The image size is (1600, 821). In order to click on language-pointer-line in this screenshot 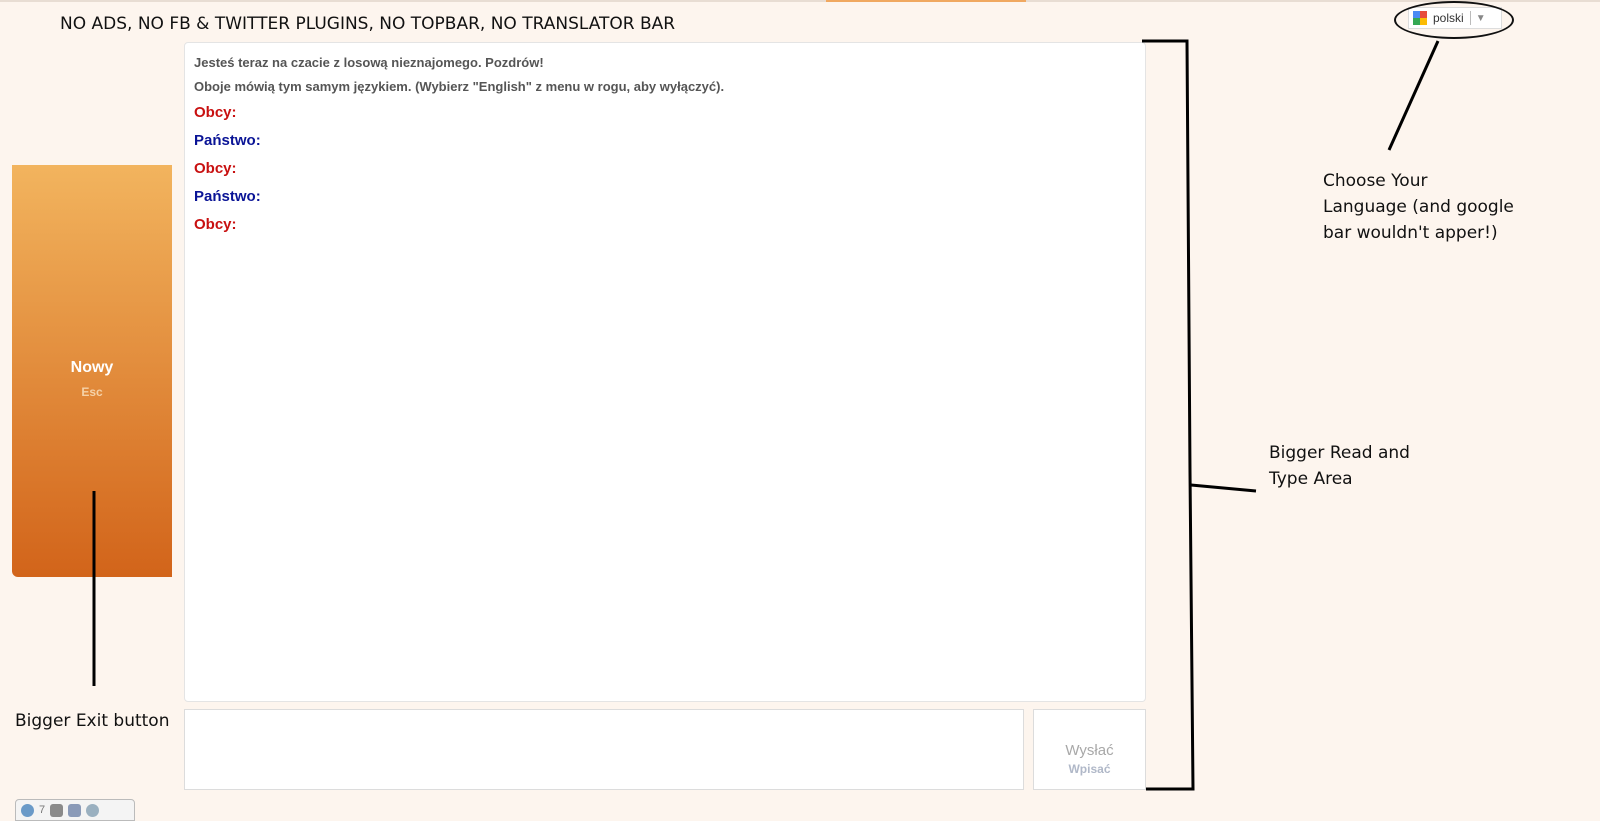, I will do `click(1413, 95)`.